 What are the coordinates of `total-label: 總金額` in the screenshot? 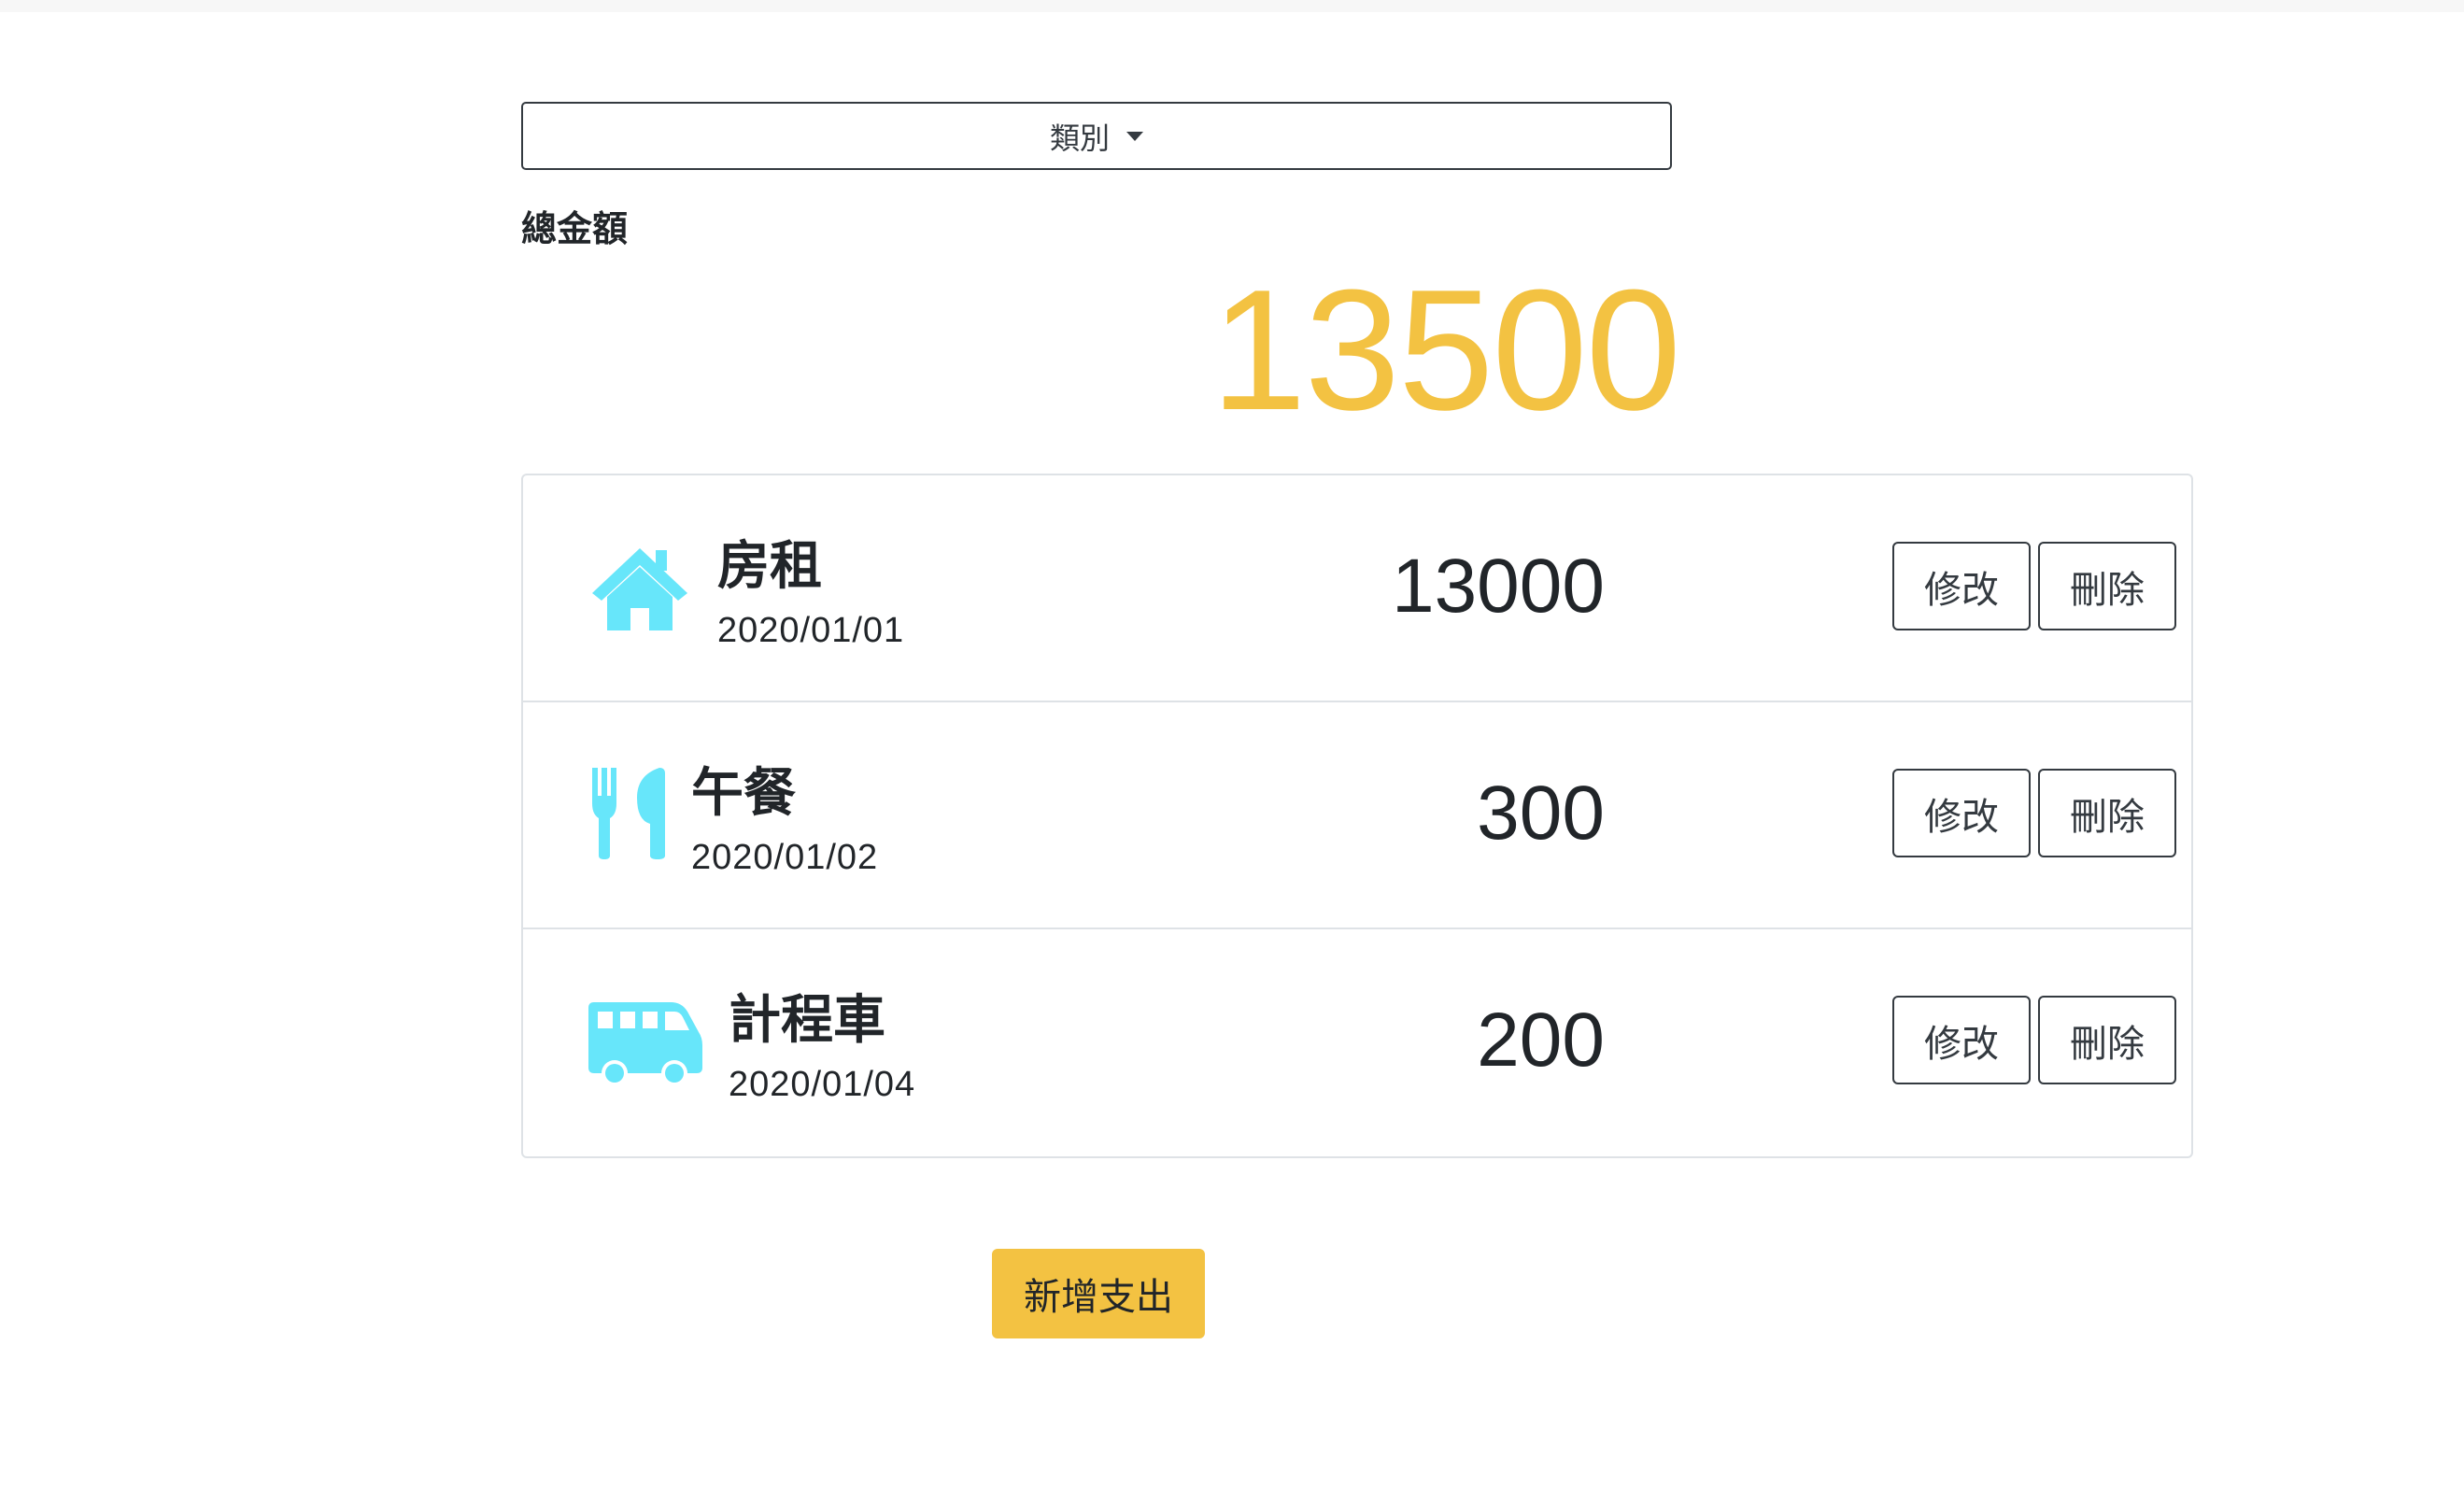 It's located at (575, 230).